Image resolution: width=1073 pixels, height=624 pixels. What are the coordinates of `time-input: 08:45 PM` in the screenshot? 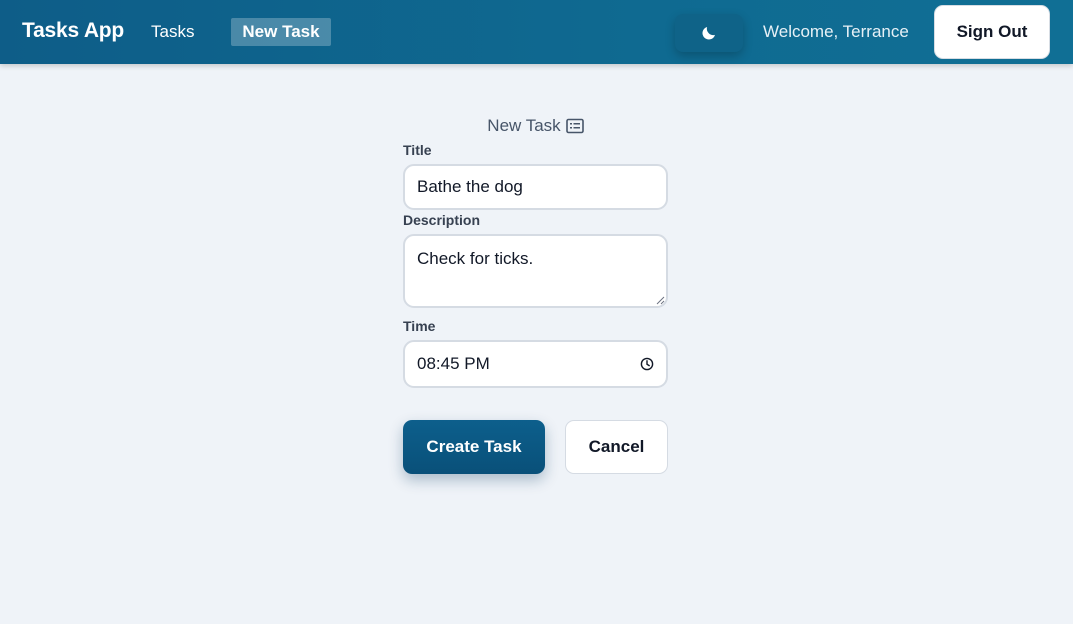 It's located at (535, 364).